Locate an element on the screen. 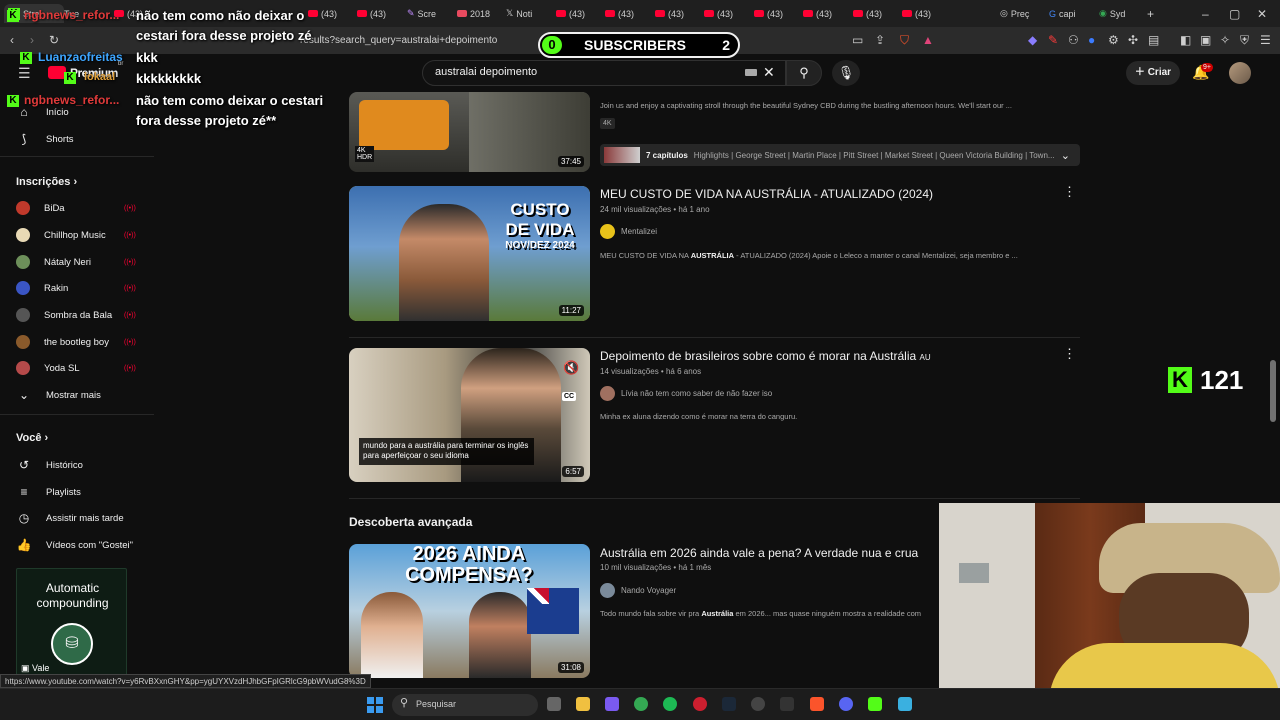  sidebar-toggle-icon: ▤ is located at coordinates (1153, 40).